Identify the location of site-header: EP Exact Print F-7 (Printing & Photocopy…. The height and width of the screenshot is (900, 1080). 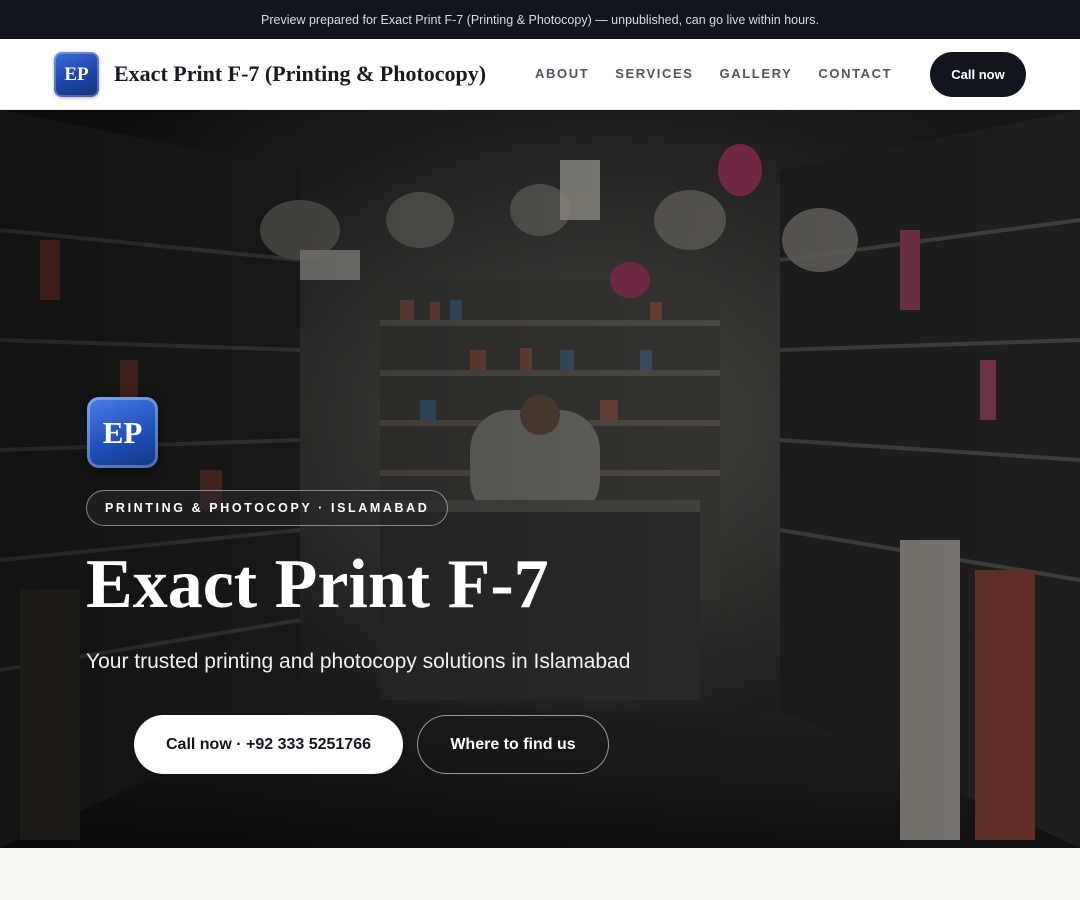
(540, 74).